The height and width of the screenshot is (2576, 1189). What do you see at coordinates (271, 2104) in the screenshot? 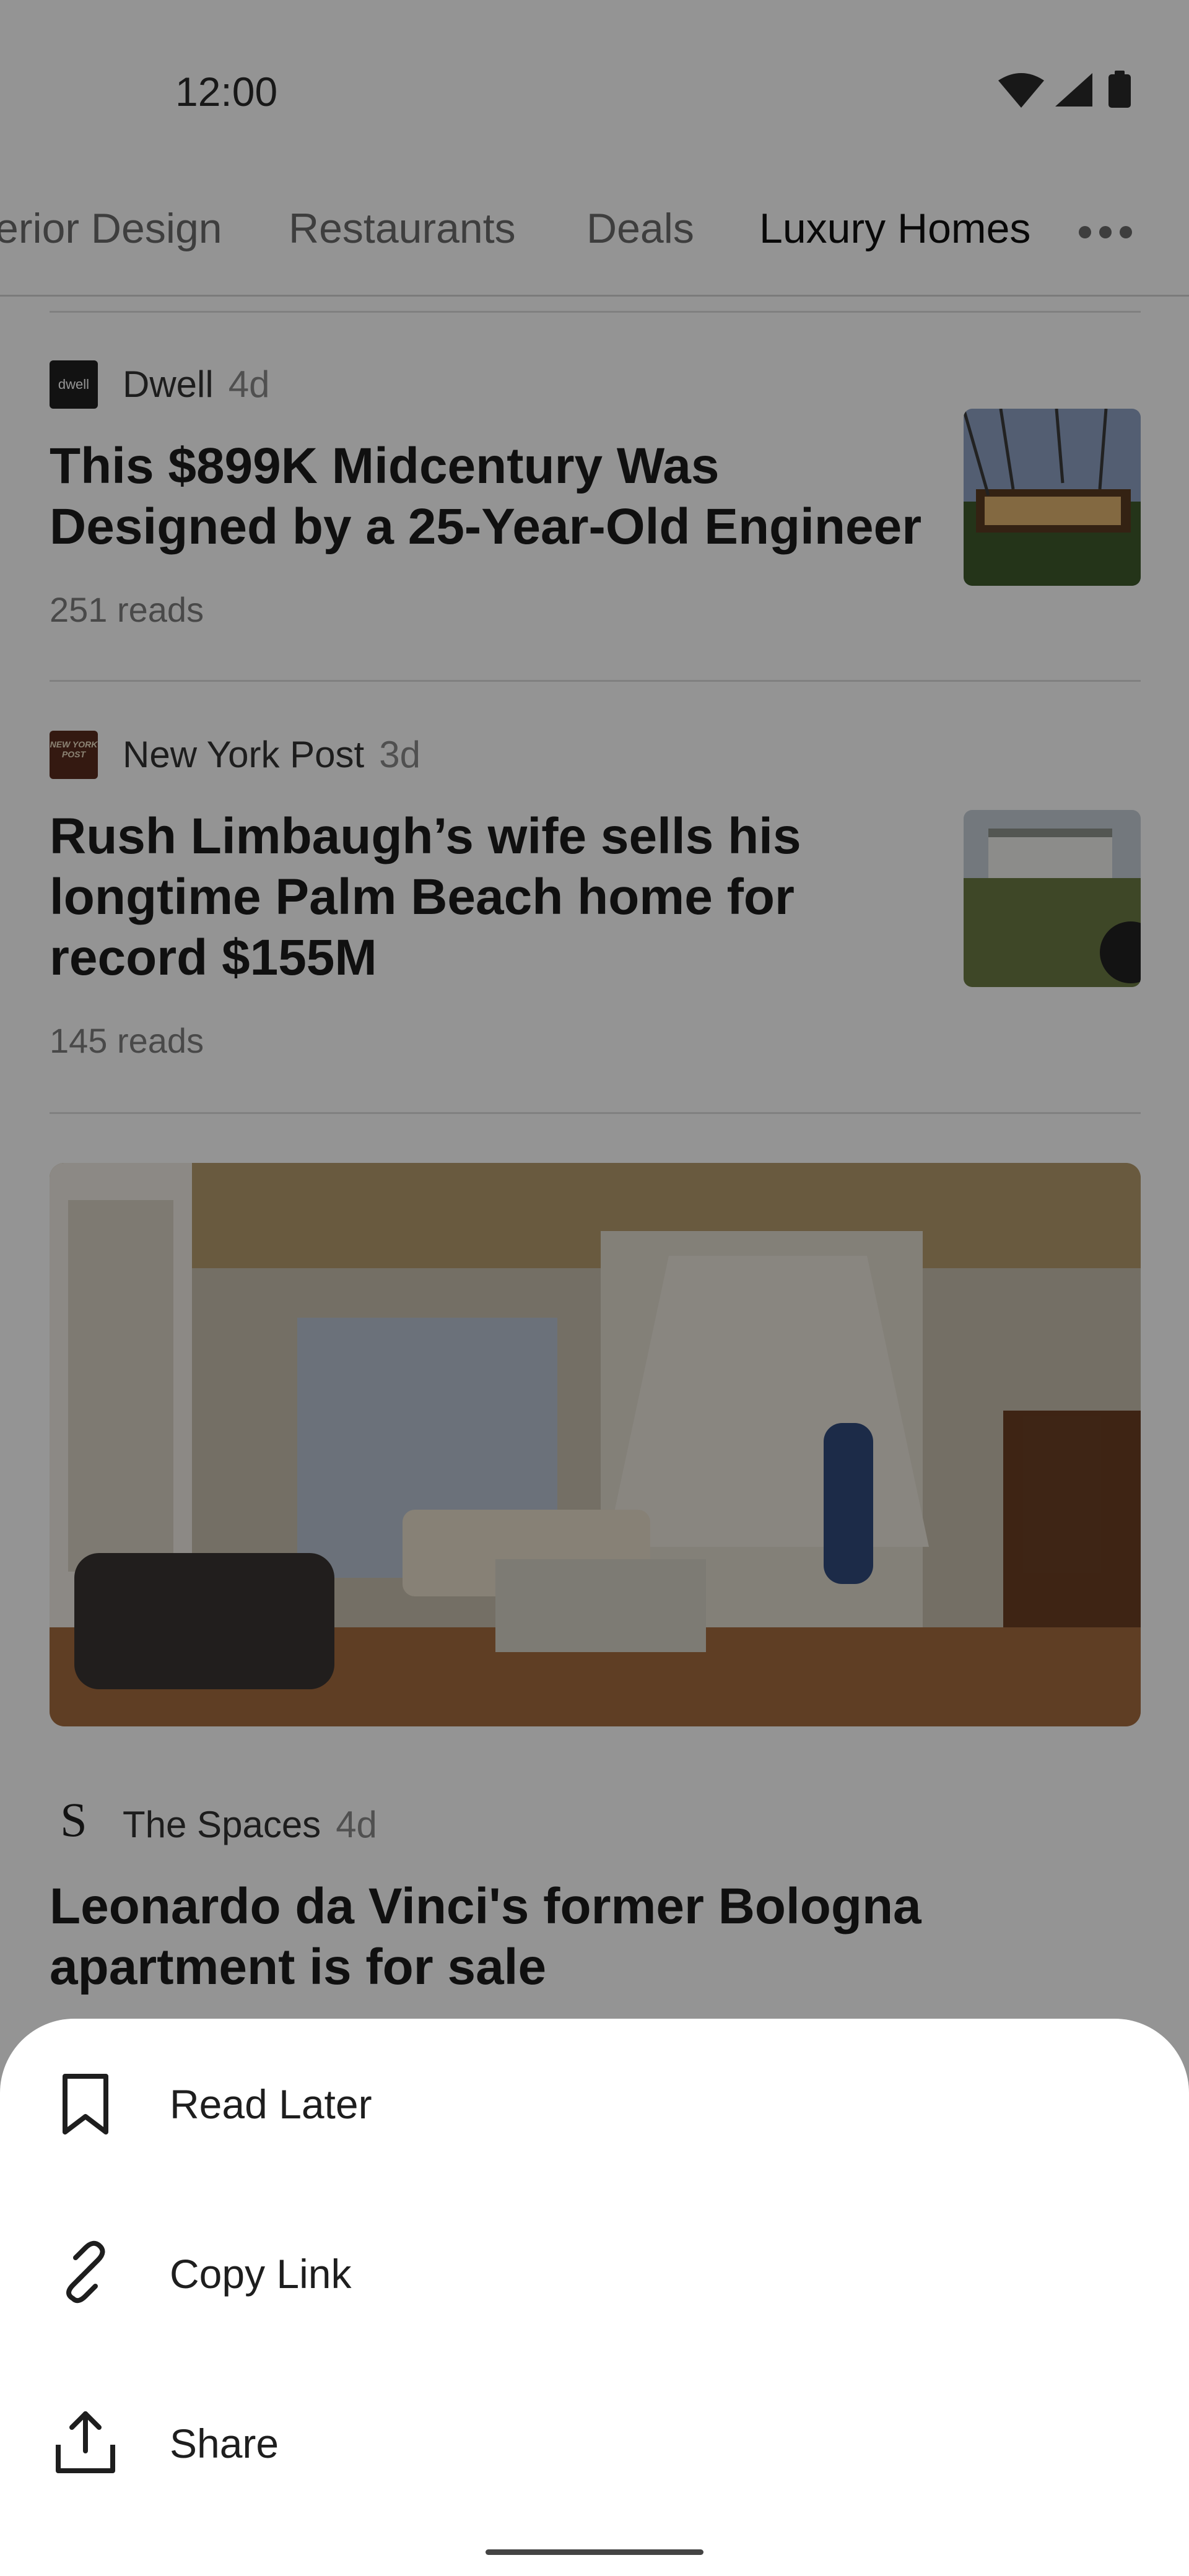
I see `read-later-label: Read Later` at bounding box center [271, 2104].